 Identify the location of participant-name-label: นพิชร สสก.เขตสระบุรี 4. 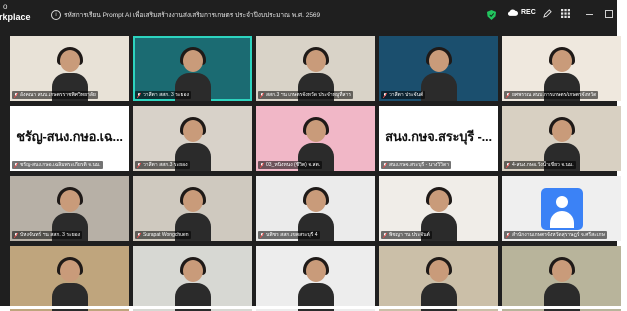
(289, 235).